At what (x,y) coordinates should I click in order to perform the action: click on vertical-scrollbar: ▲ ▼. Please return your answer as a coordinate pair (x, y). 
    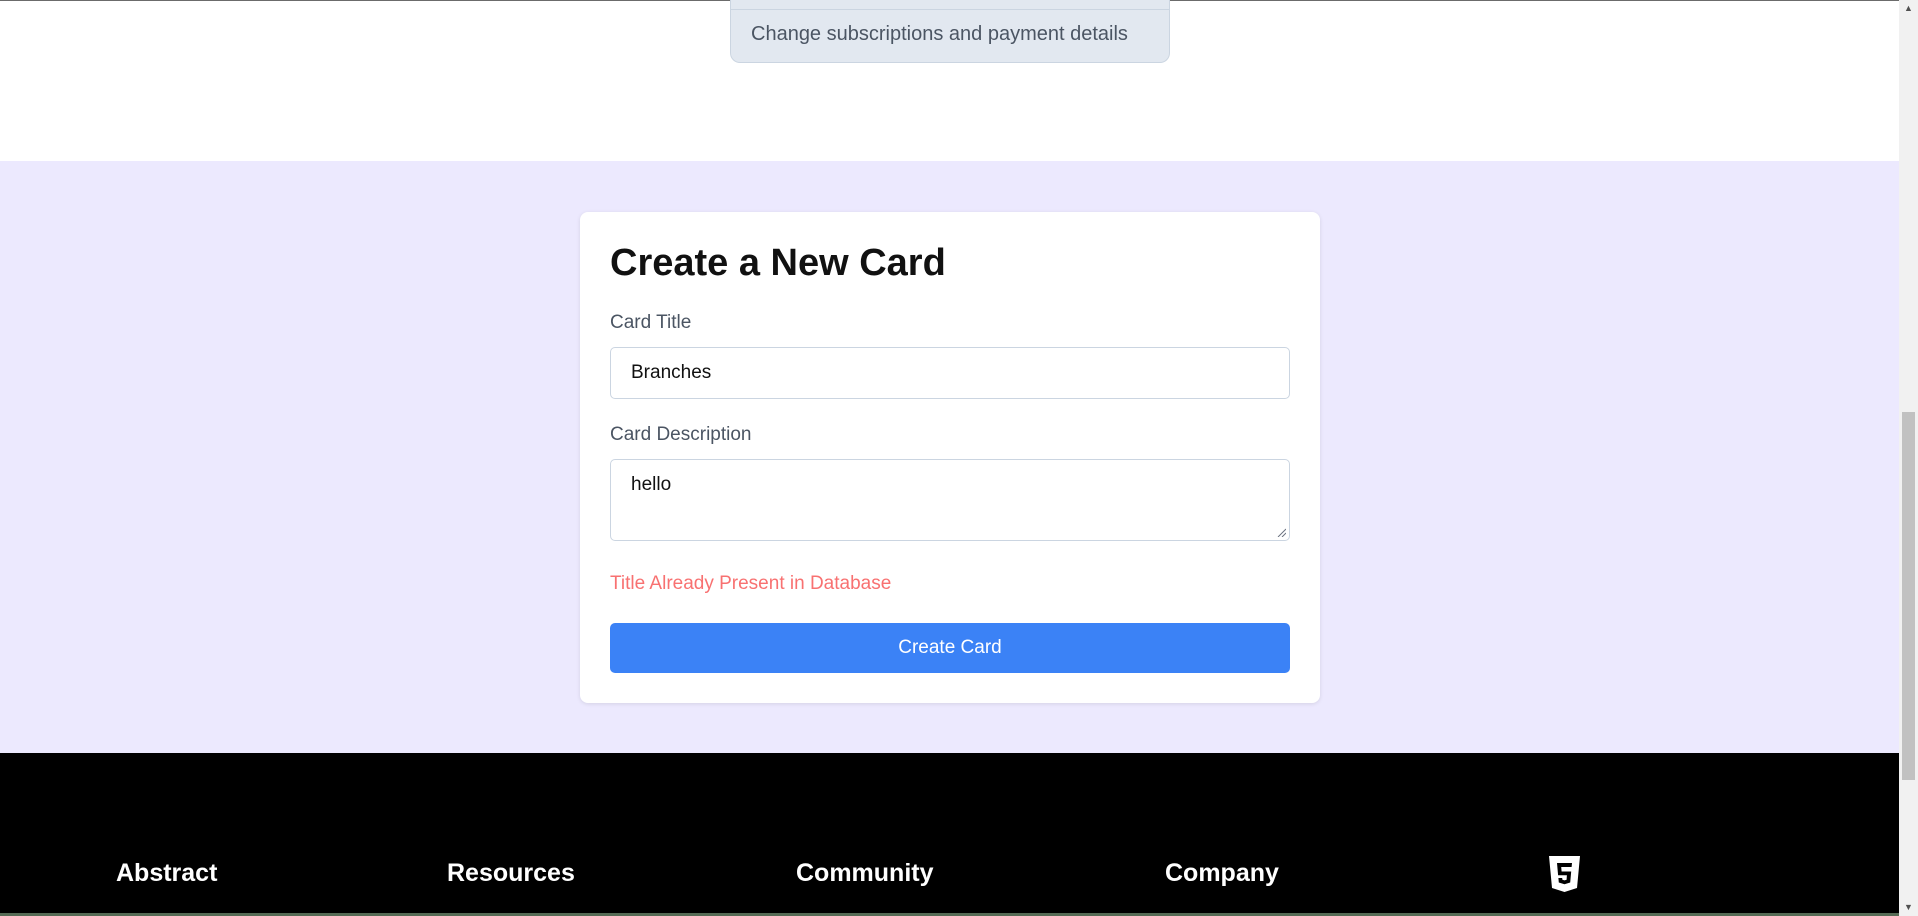
    Looking at the image, I should click on (1908, 458).